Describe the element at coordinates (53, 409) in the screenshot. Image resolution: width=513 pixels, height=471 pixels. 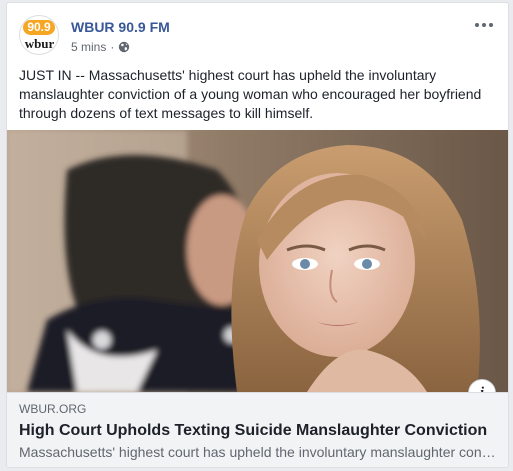
I see `link-domain: WBUR.ORG` at that location.